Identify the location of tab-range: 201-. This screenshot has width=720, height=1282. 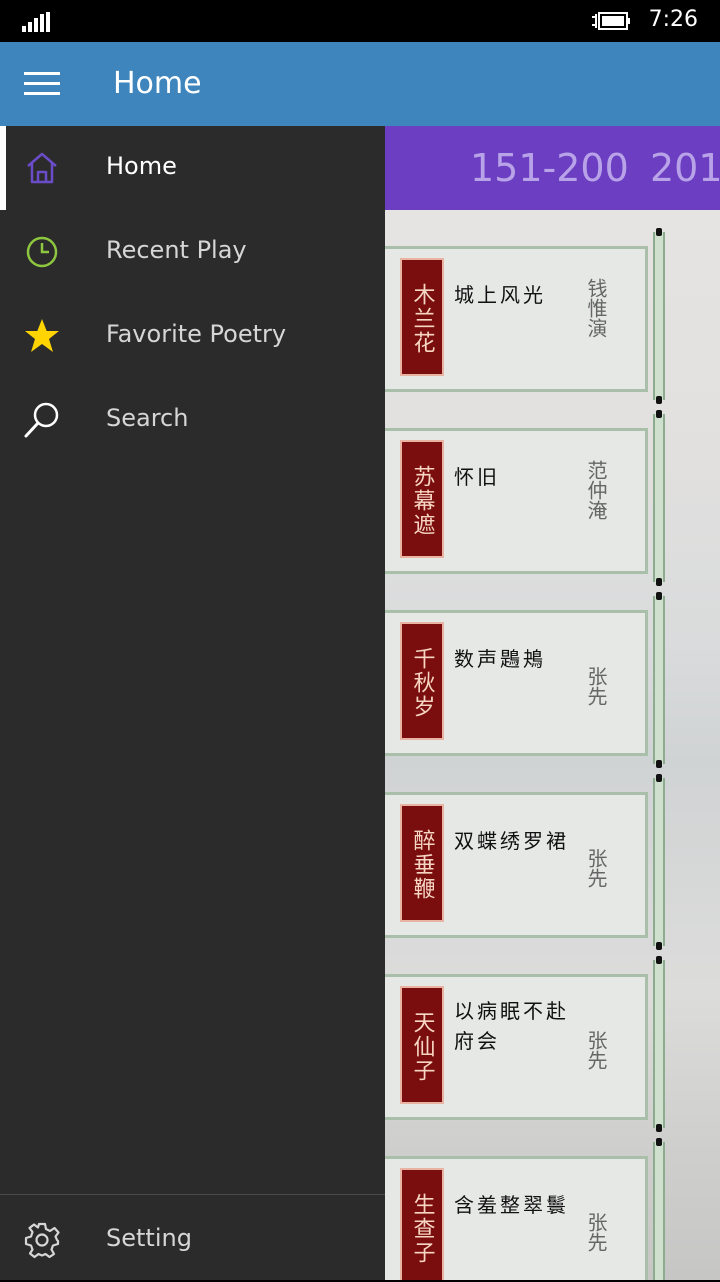
(685, 168).